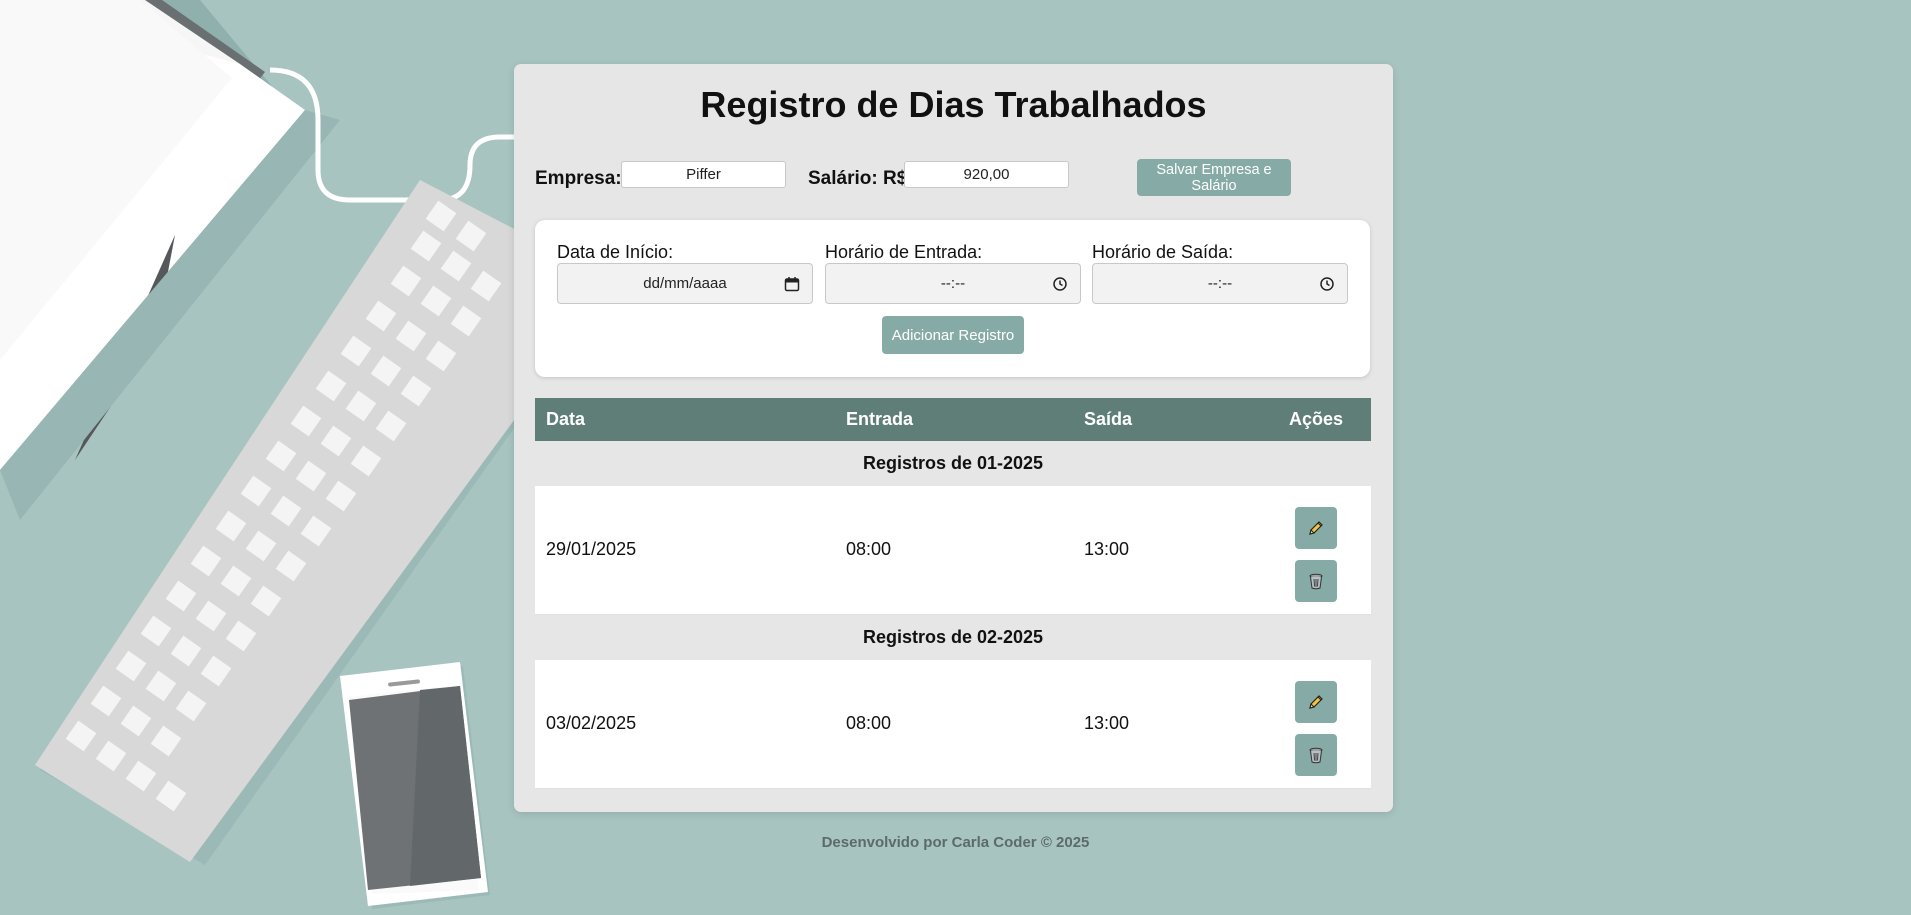  Describe the element at coordinates (1316, 419) in the screenshot. I see `column-header-actions: Ações` at that location.